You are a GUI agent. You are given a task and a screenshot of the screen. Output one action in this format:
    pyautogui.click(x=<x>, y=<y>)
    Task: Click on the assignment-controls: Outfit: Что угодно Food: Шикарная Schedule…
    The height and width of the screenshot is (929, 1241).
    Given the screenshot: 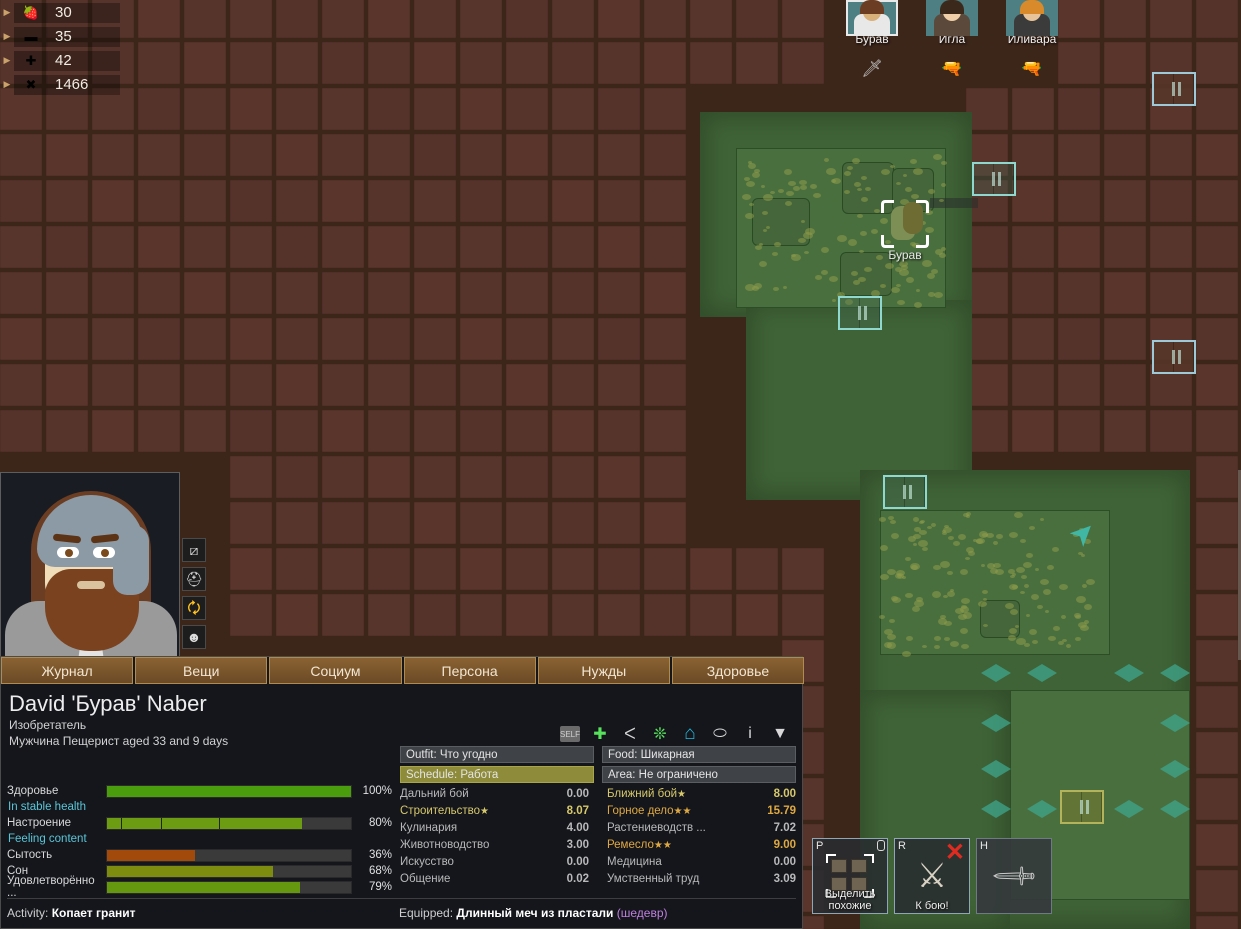 What is the action you would take?
    pyautogui.click(x=598, y=766)
    